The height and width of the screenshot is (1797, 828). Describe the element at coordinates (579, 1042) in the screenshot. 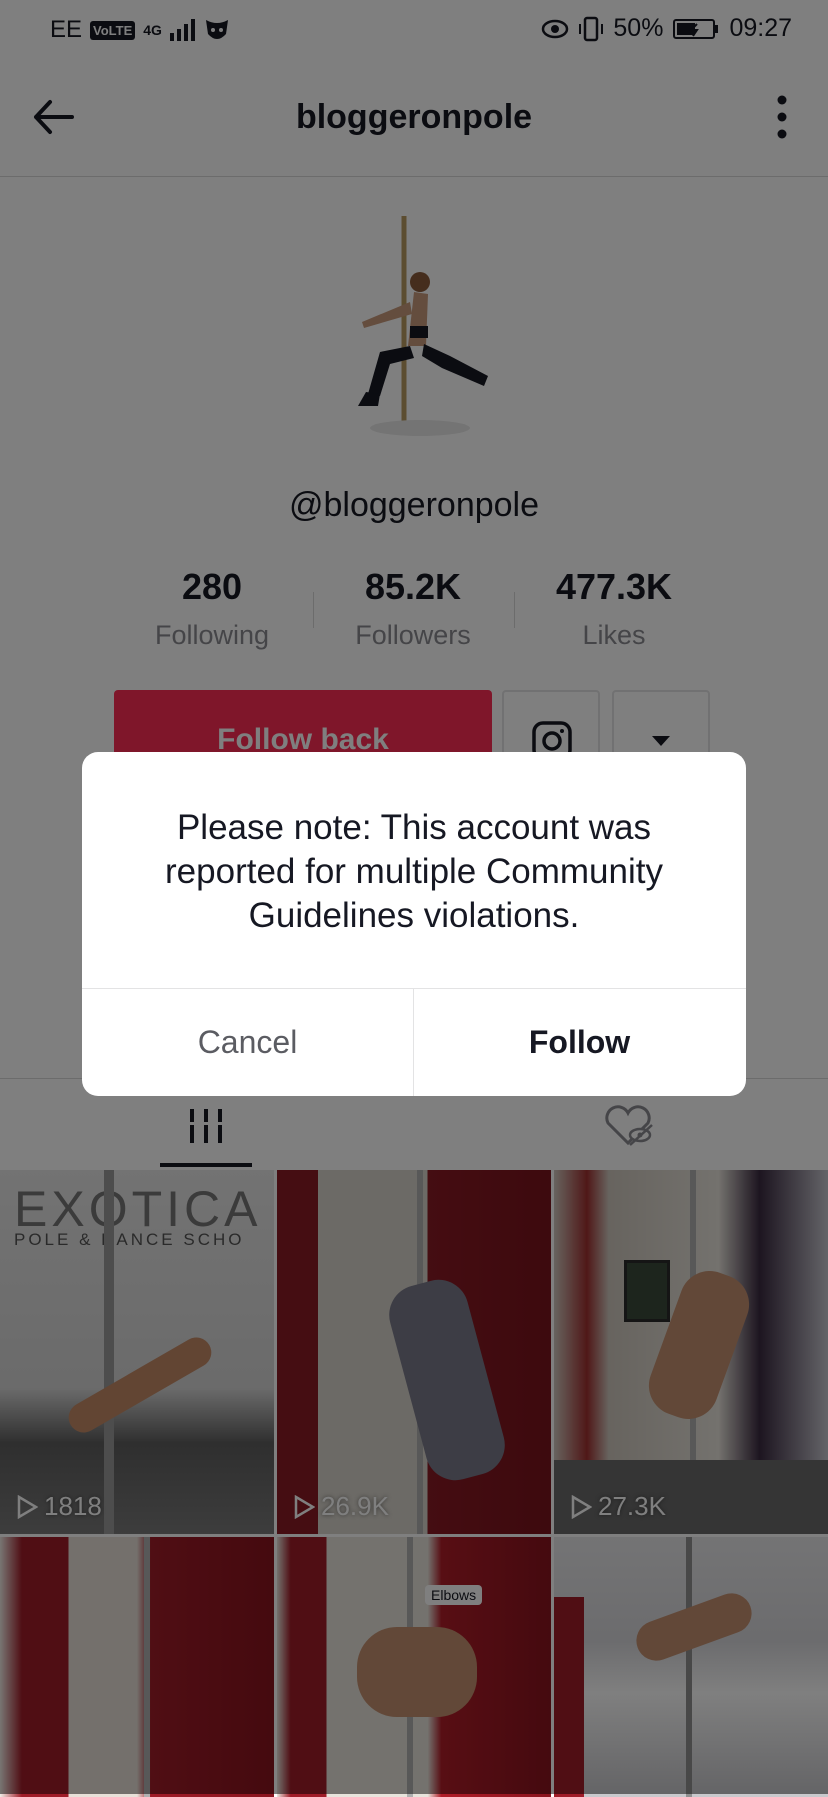

I see `follow-button: Follow` at that location.